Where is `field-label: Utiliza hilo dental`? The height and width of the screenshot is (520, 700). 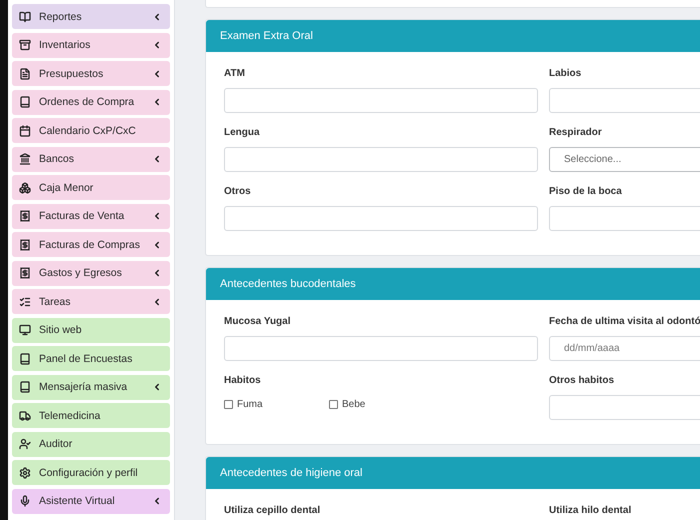 field-label: Utiliza hilo dental is located at coordinates (590, 511).